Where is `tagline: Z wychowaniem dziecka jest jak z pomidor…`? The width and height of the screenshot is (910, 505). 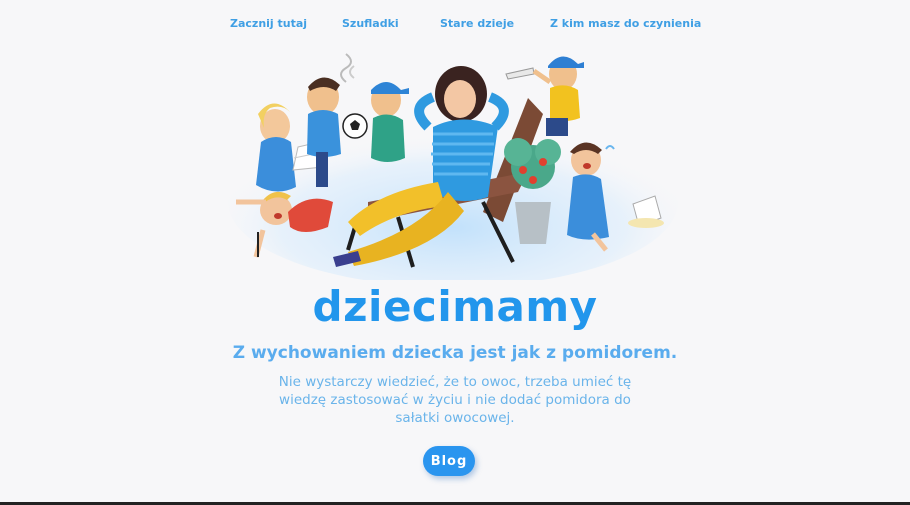
tagline: Z wychowaniem dziecka jest jak z pomidor… is located at coordinates (455, 353).